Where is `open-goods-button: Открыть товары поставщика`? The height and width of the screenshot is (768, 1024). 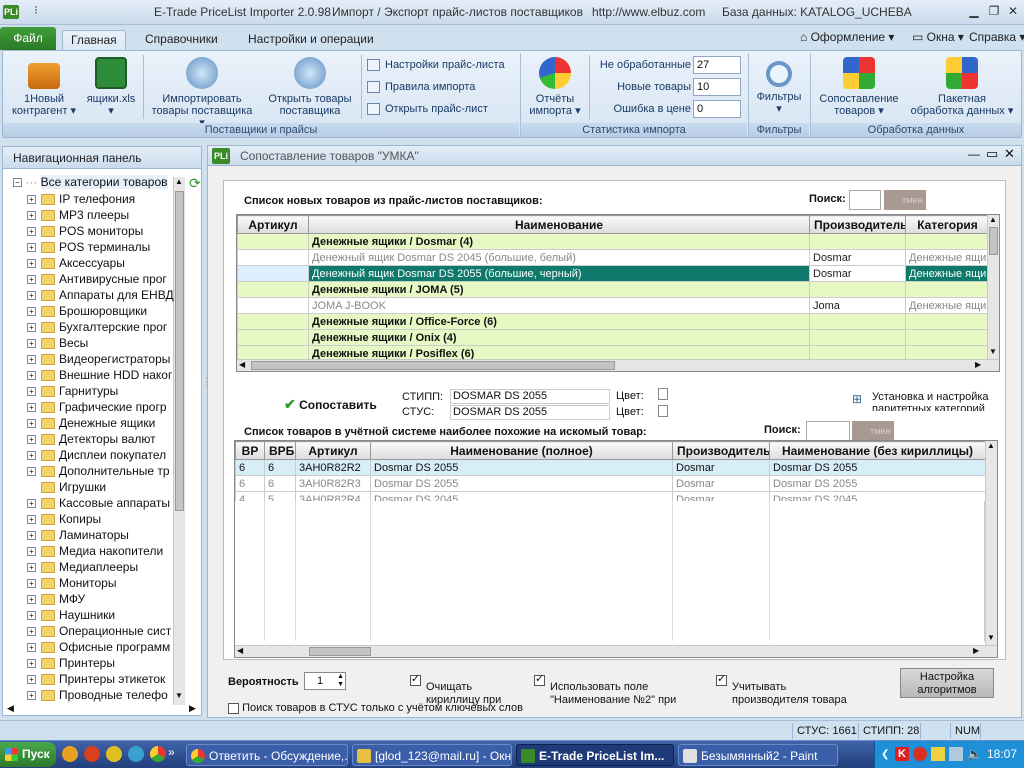 open-goods-button: Открыть товары поставщика is located at coordinates (310, 87).